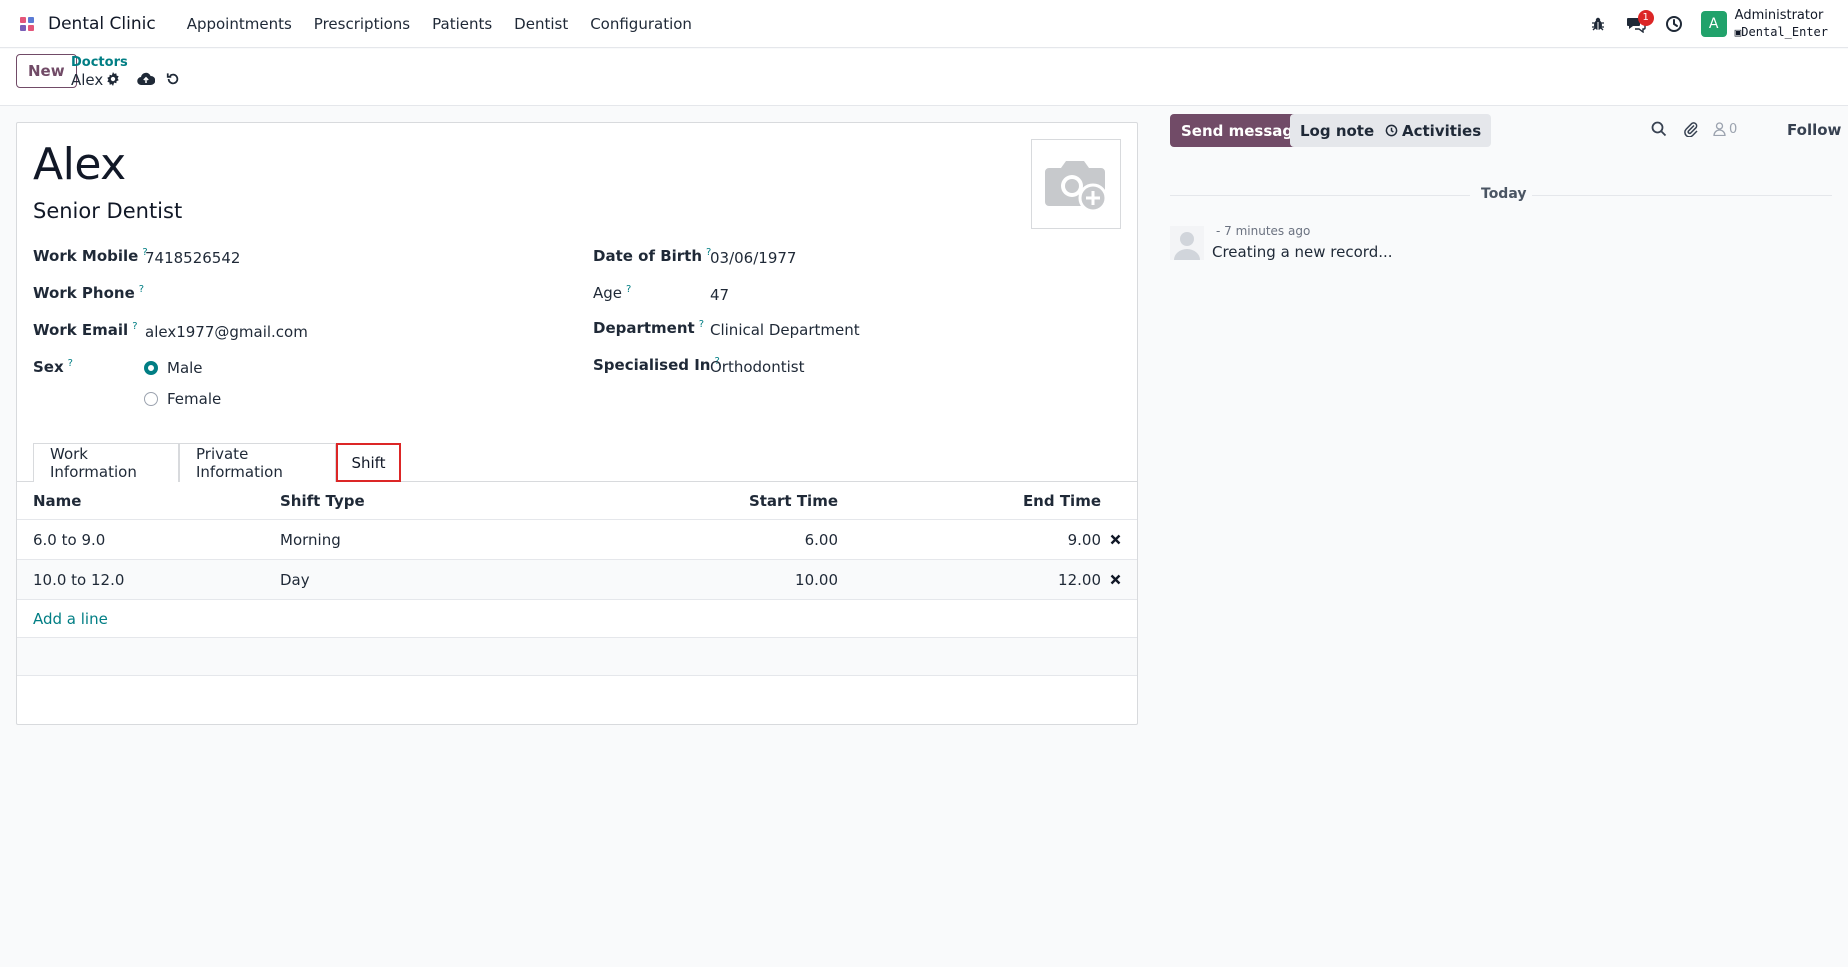  I want to click on shift-name-cell: 10.0 to 12.0, so click(78, 580).